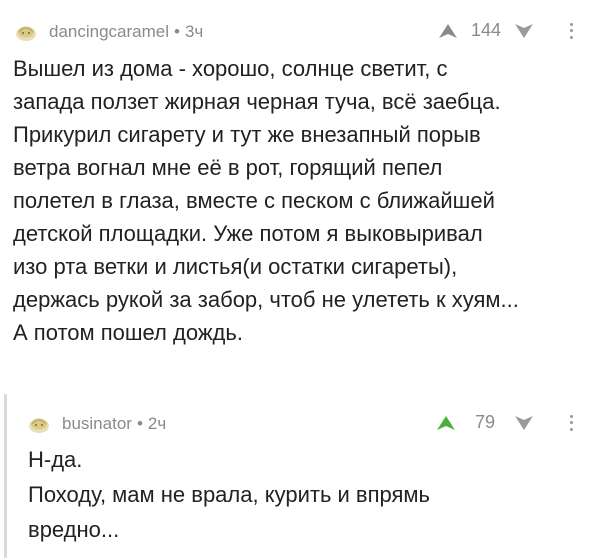 This screenshot has width=600, height=558. I want to click on username: dancingcaramel, so click(109, 32).